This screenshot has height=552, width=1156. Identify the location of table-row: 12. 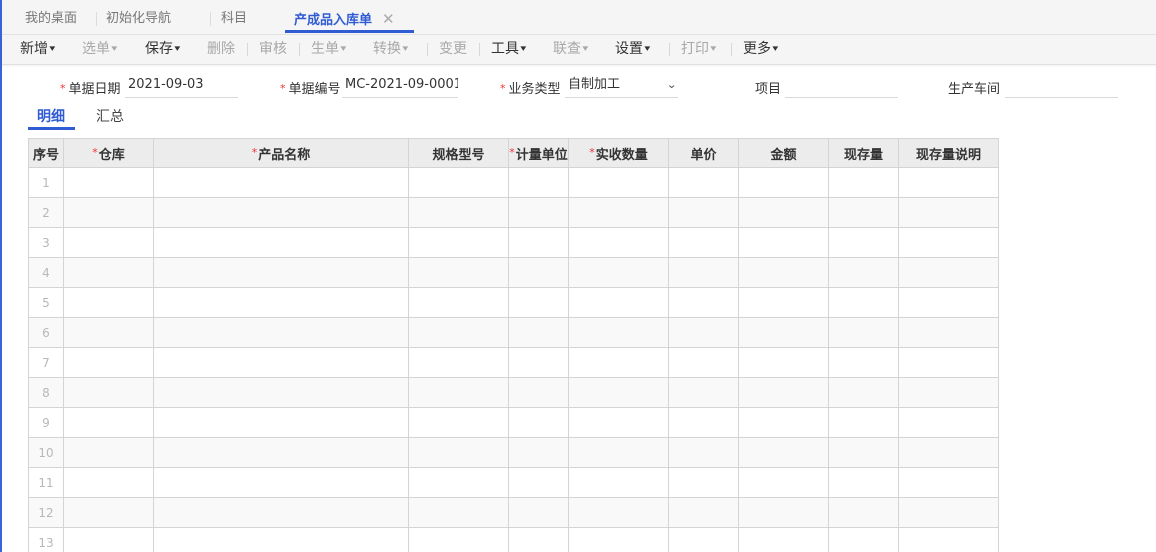
(513, 512).